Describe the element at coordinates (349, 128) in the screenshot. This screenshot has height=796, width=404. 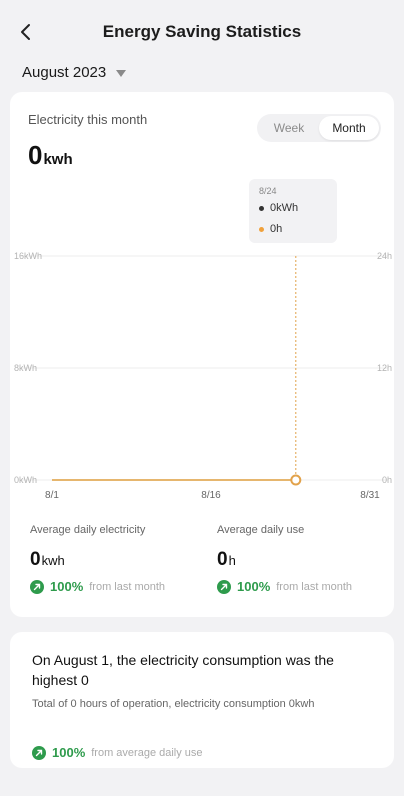
I see `tab-month: Month` at that location.